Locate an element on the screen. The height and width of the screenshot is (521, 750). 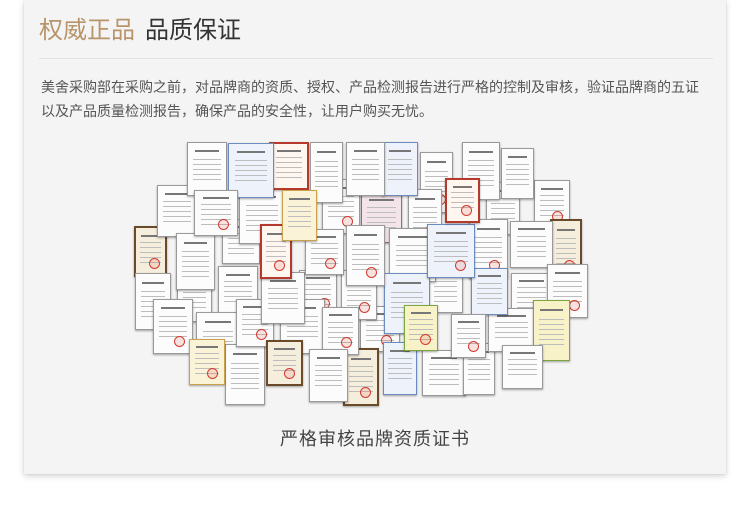
title-main-text: 品质保证 is located at coordinates (193, 30).